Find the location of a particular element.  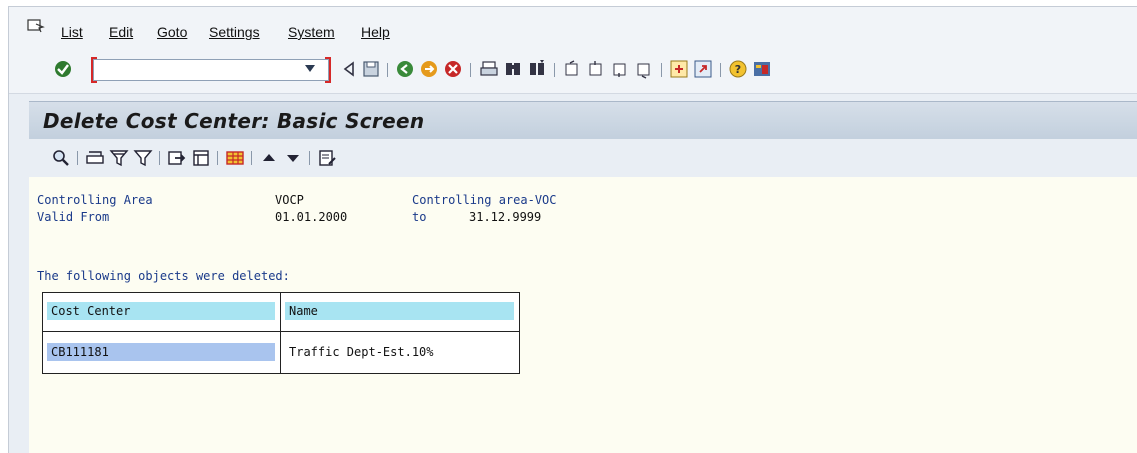

previous-page-icon is located at coordinates (596, 69).